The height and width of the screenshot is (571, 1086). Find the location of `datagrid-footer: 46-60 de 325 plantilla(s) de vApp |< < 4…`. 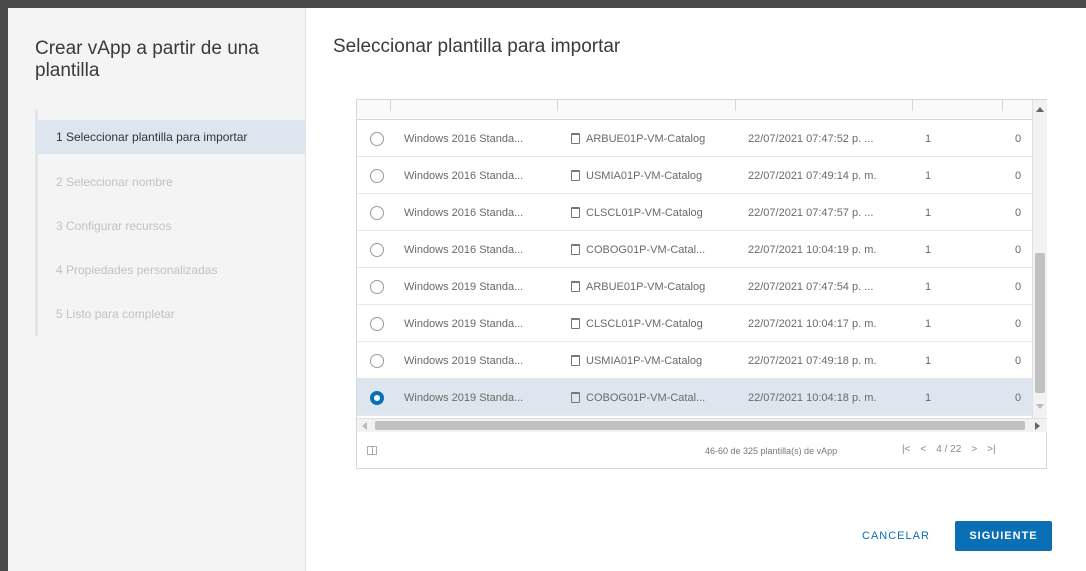

datagrid-footer: 46-60 de 325 plantilla(s) de vApp |< < 4… is located at coordinates (702, 450).